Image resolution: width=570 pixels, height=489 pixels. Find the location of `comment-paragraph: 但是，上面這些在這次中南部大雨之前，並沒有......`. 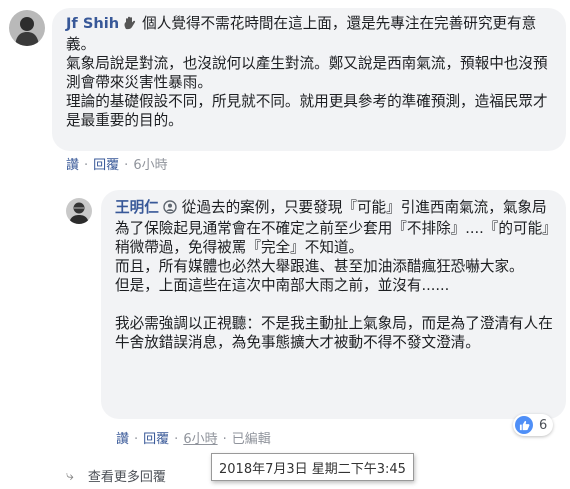

comment-paragraph: 但是，上面這些在這次中南部大雨之前，並沒有...... is located at coordinates (282, 285).